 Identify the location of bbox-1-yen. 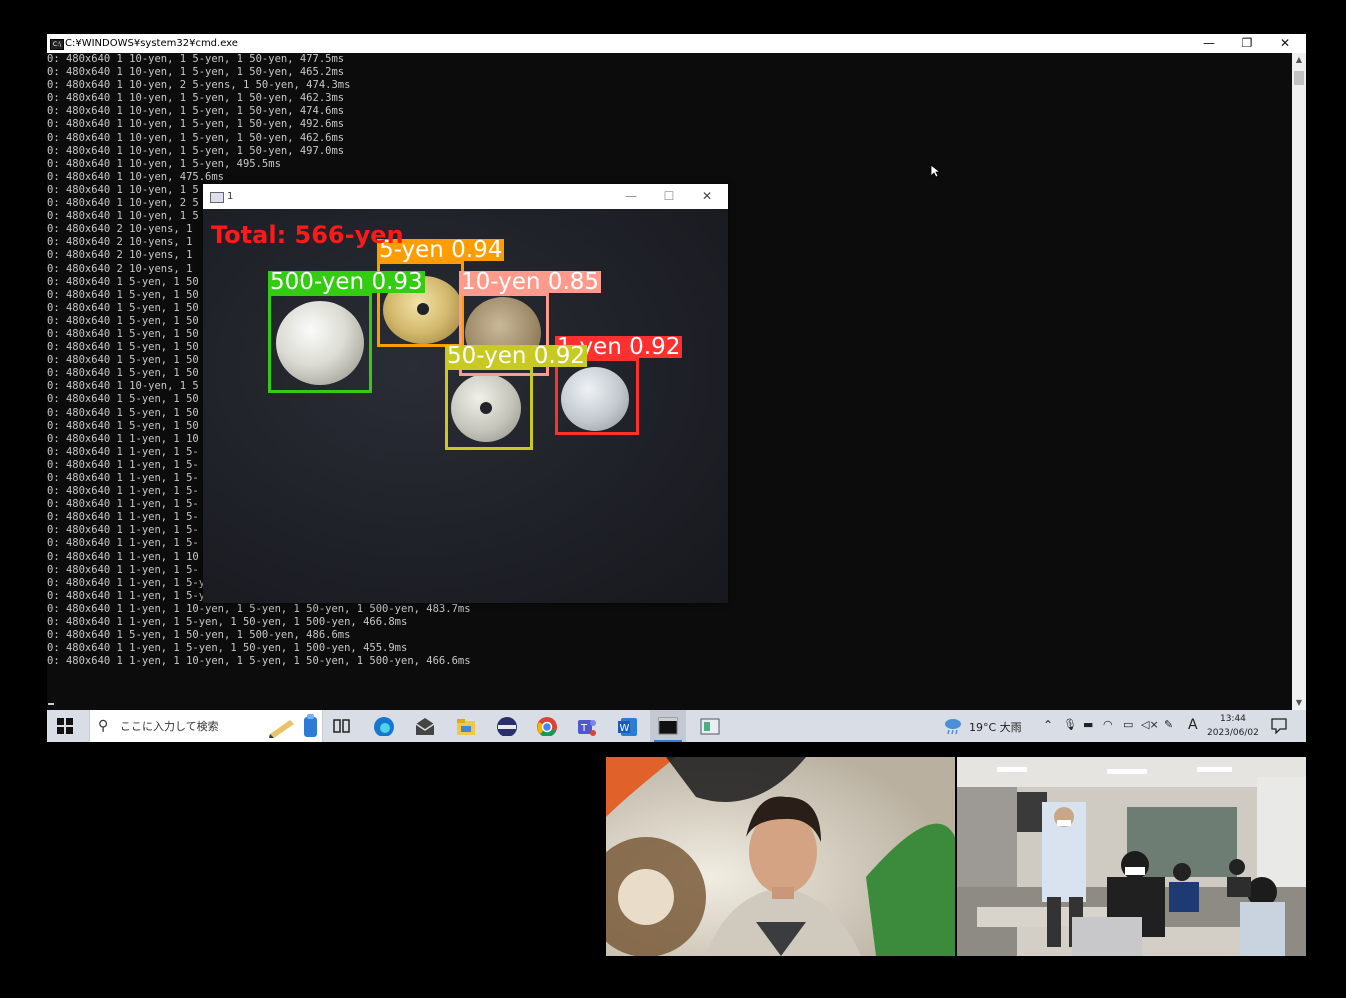
(597, 396).